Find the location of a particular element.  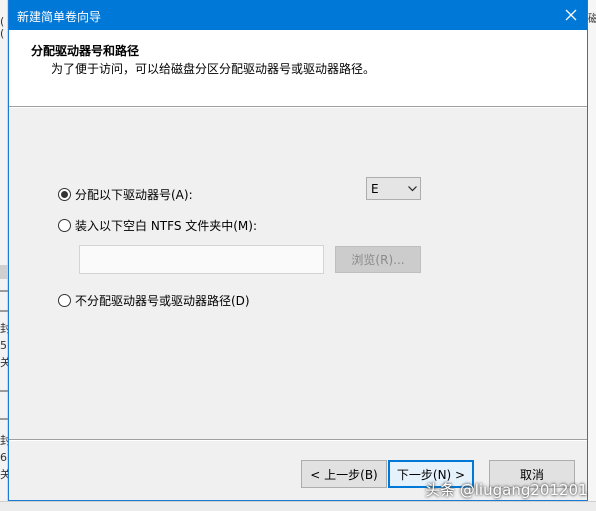

folder-path-input is located at coordinates (201, 259).